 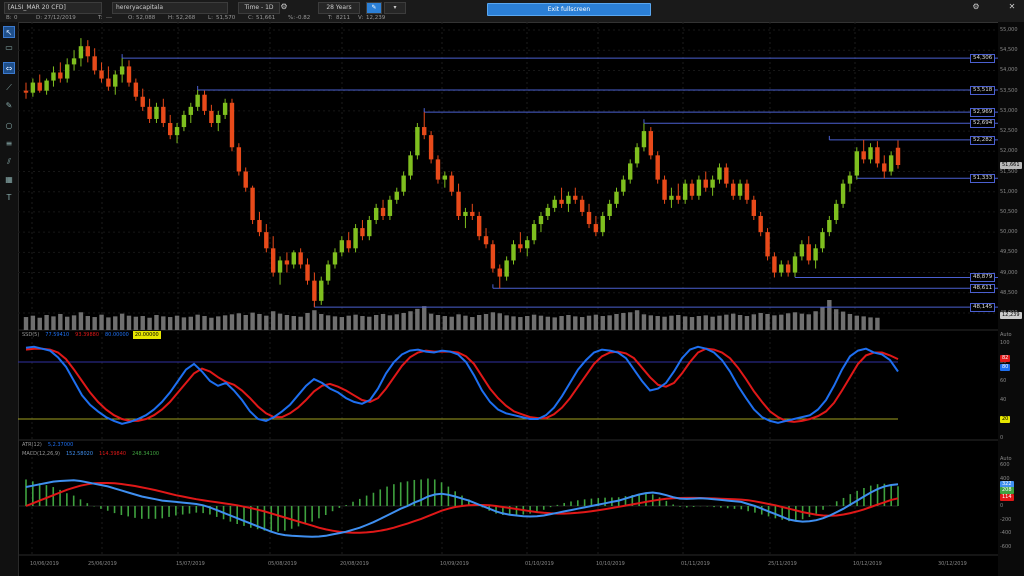 I want to click on date-tick-label: 10/12/2019, so click(x=867, y=564).